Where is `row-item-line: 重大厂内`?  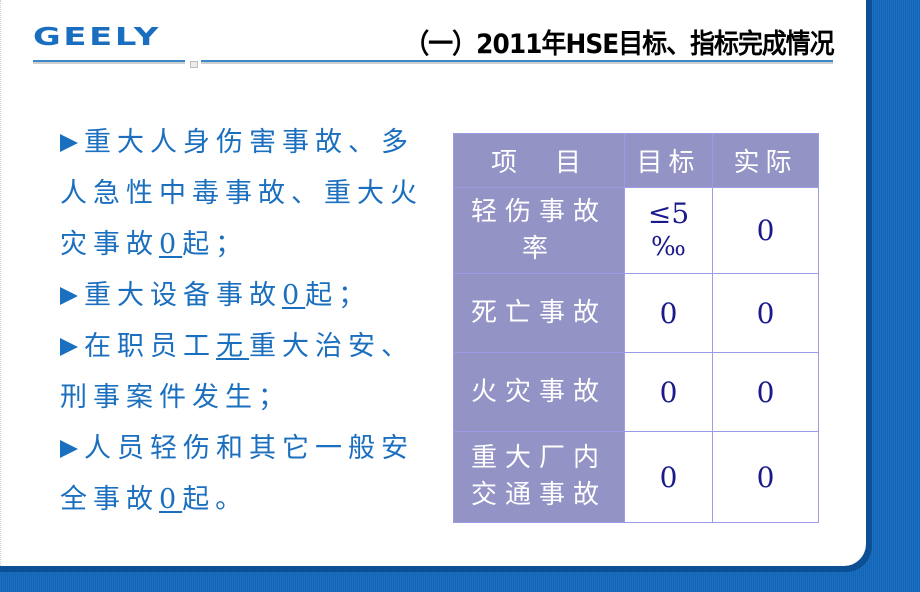 row-item-line: 重大厂内 is located at coordinates (538, 458).